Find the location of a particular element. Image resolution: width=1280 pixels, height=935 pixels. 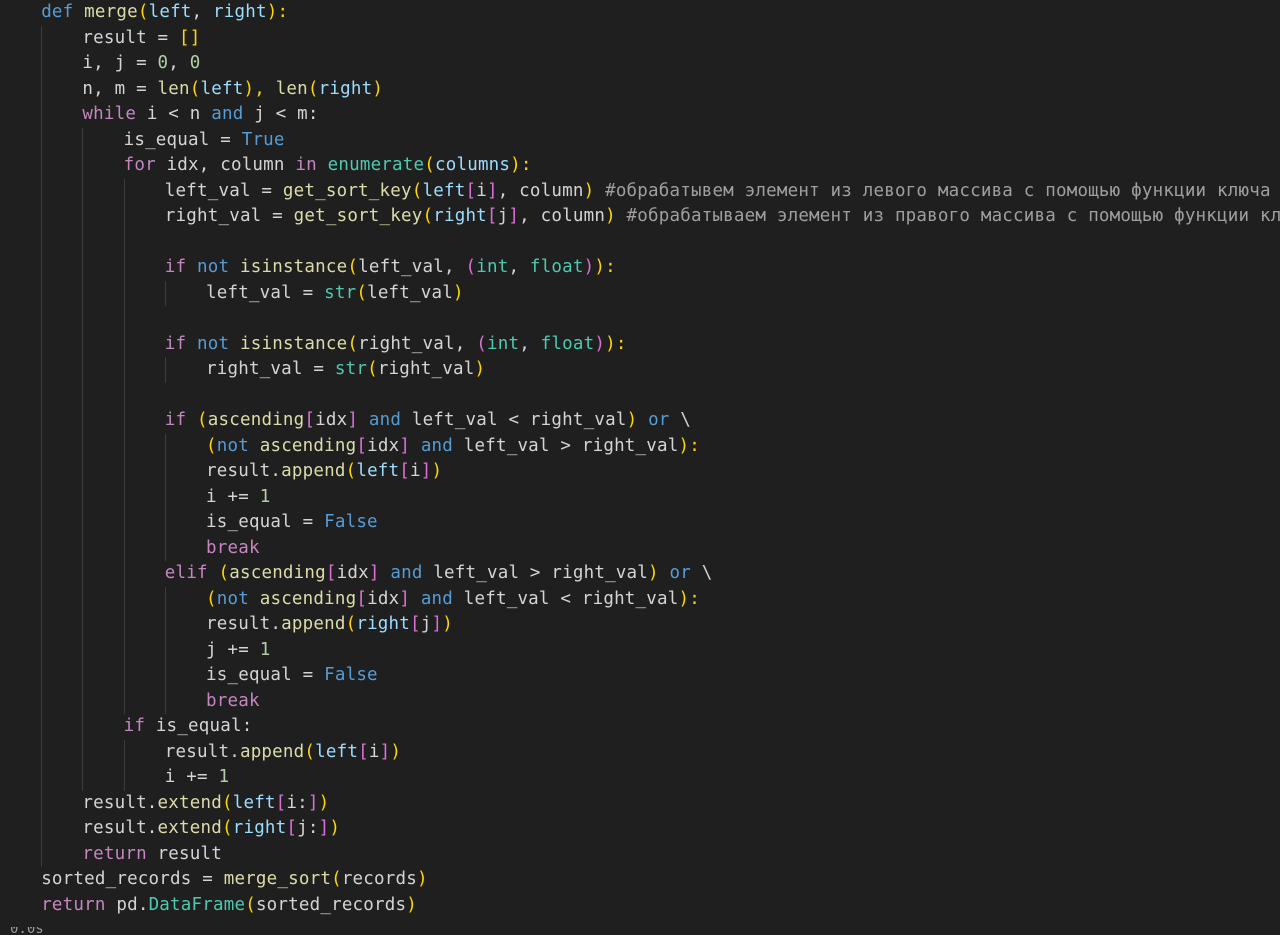

code-token: , column is located at coordinates (540, 190).